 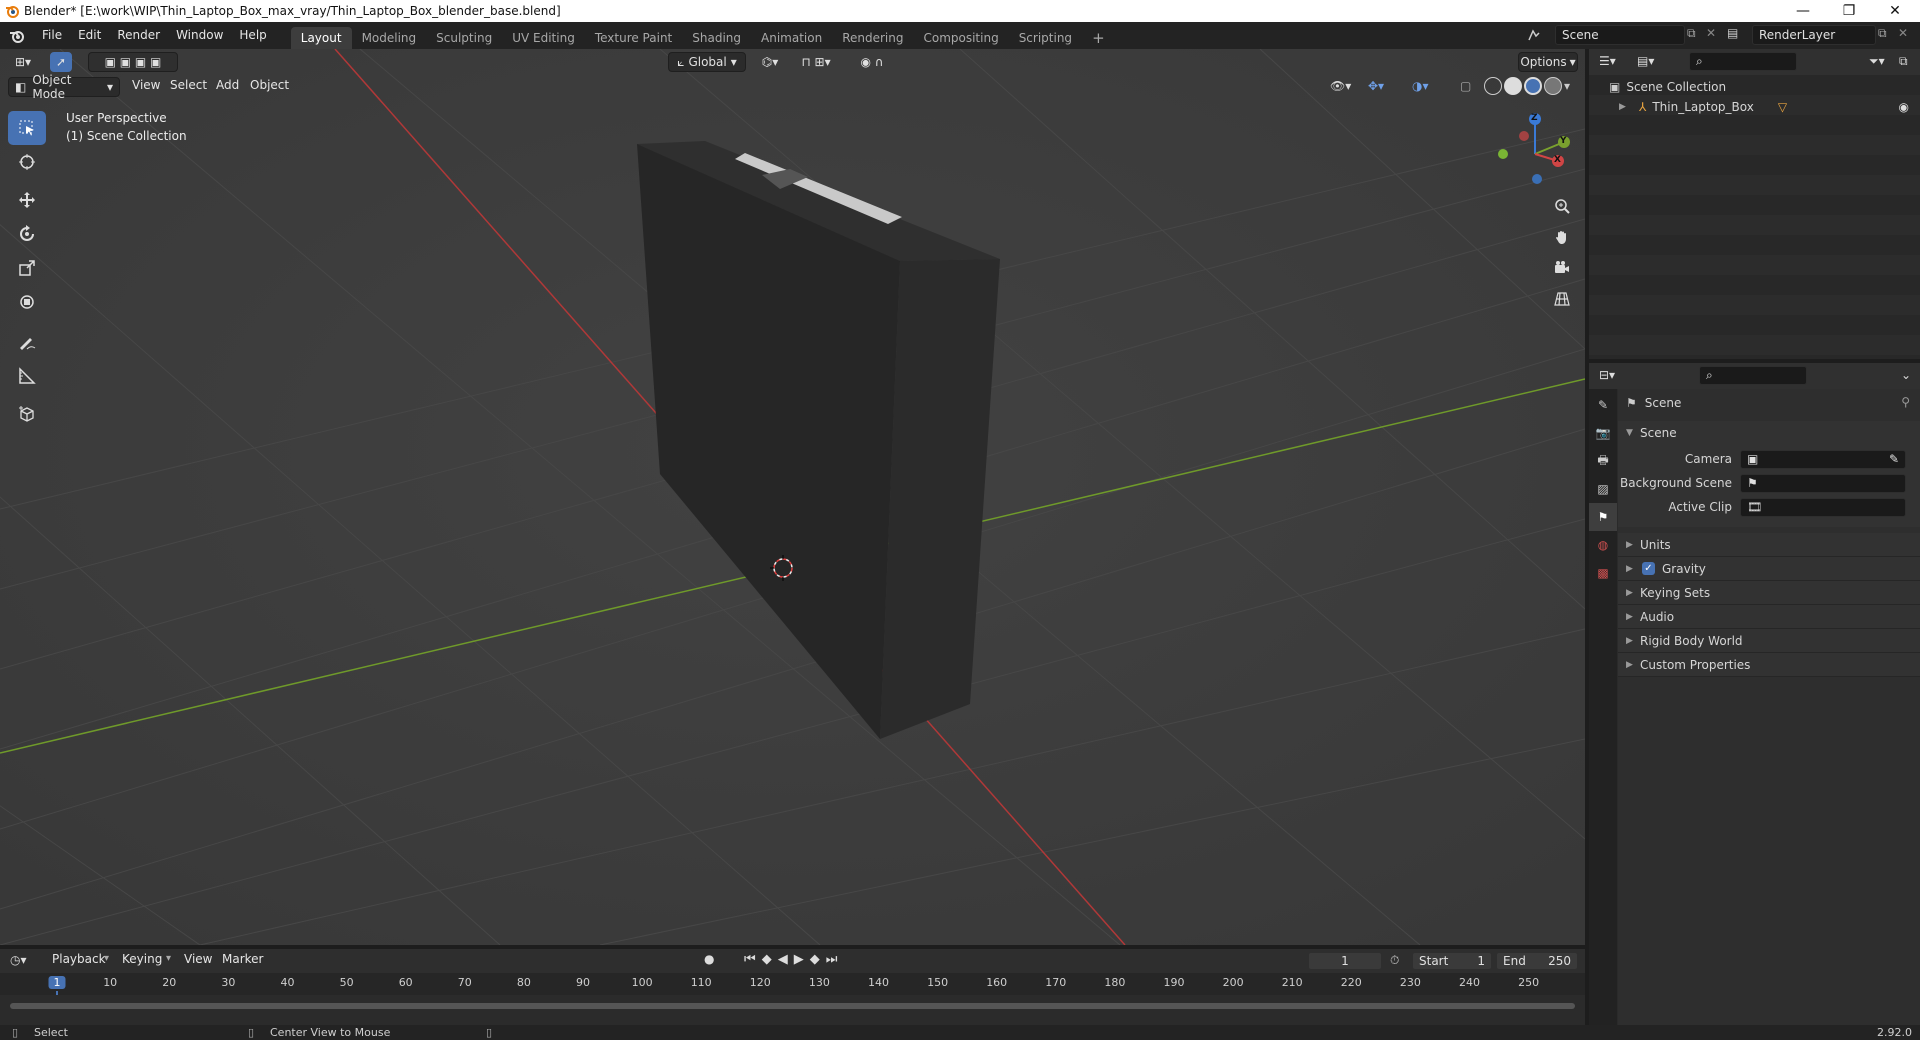 What do you see at coordinates (52, 35) in the screenshot?
I see `menu-file: File` at bounding box center [52, 35].